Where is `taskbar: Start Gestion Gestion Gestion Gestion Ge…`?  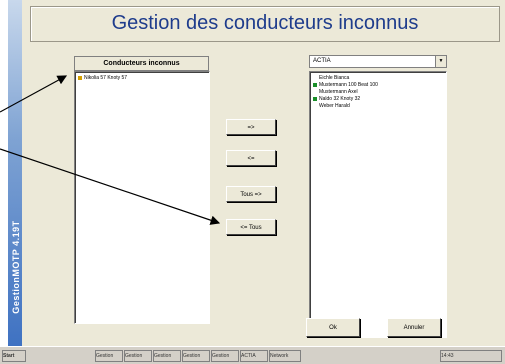 taskbar: Start Gestion Gestion Gestion Gestion Ge… is located at coordinates (252, 355).